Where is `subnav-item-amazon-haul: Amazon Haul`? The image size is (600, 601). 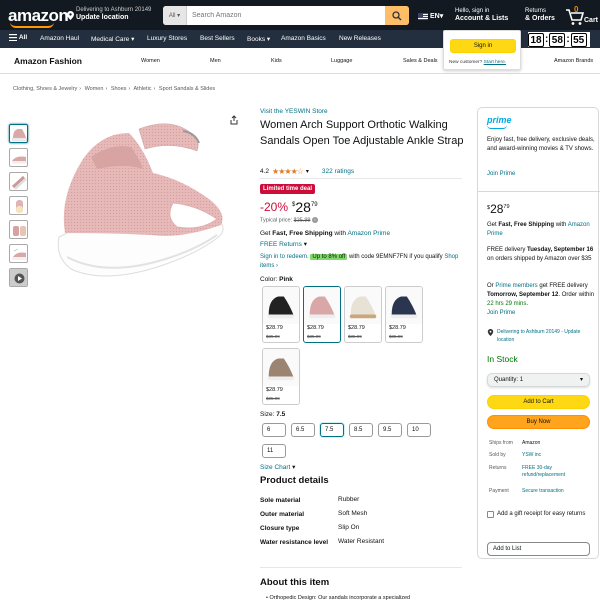
subnav-item-amazon-haul: Amazon Haul is located at coordinates (59, 38).